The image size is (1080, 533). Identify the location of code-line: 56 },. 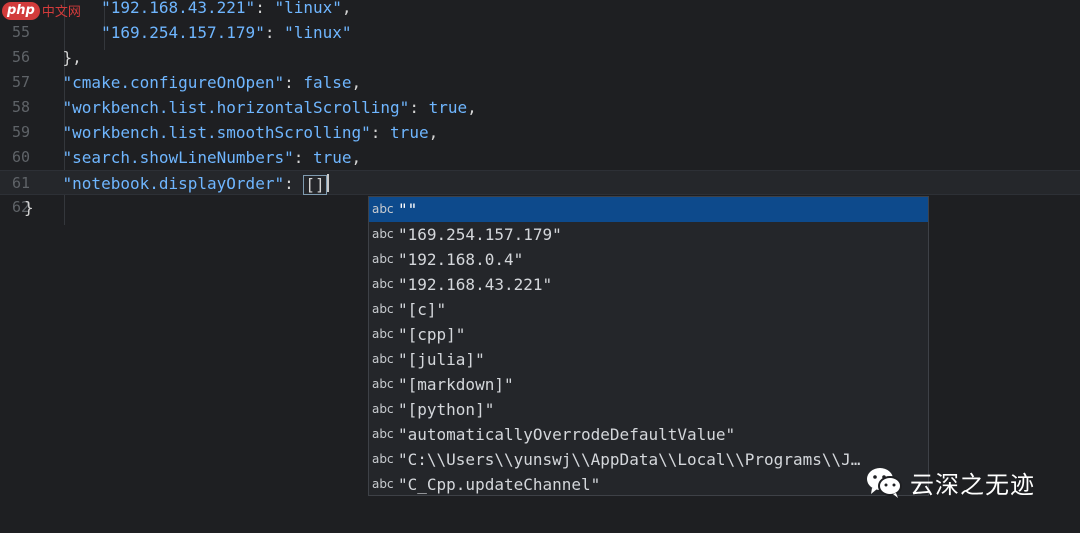
(540, 57).